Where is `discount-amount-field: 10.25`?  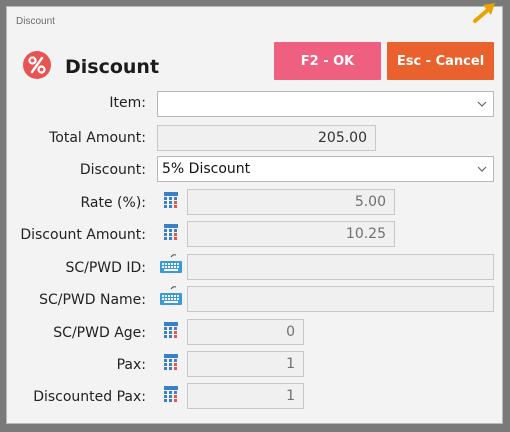
discount-amount-field: 10.25 is located at coordinates (291, 234).